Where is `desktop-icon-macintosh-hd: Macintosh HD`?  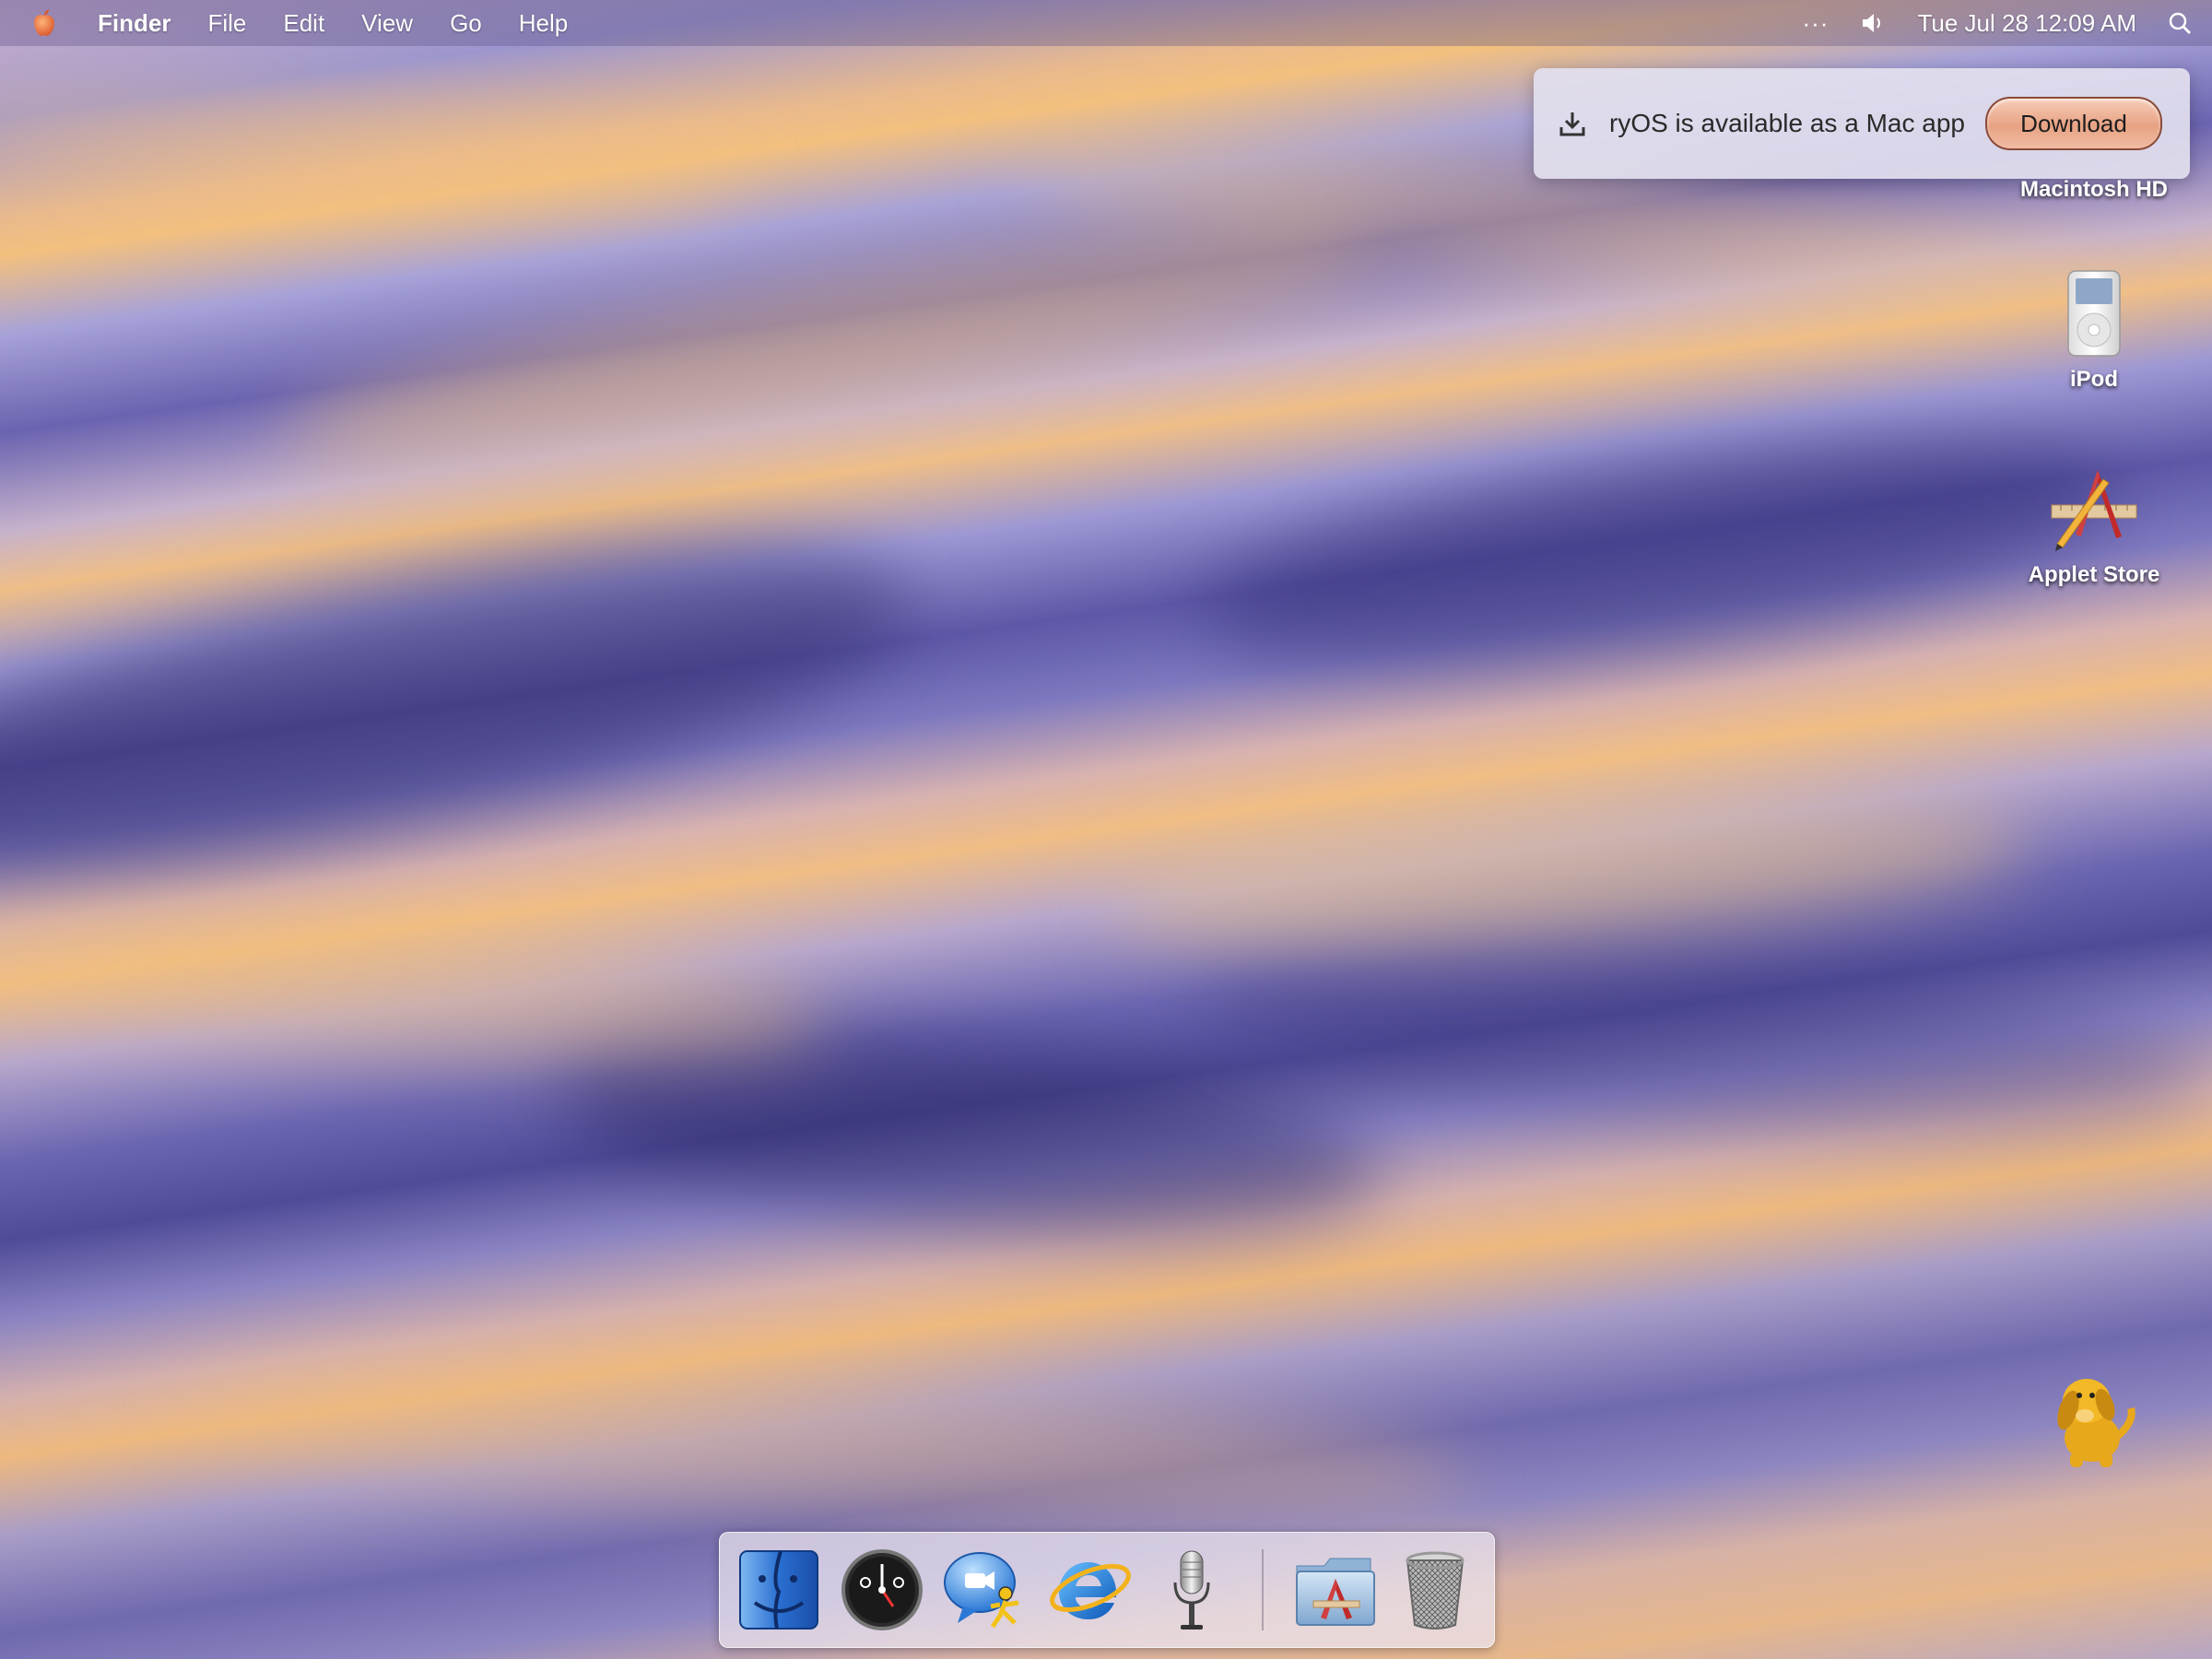 desktop-icon-macintosh-hd: Macintosh HD is located at coordinates (2094, 190).